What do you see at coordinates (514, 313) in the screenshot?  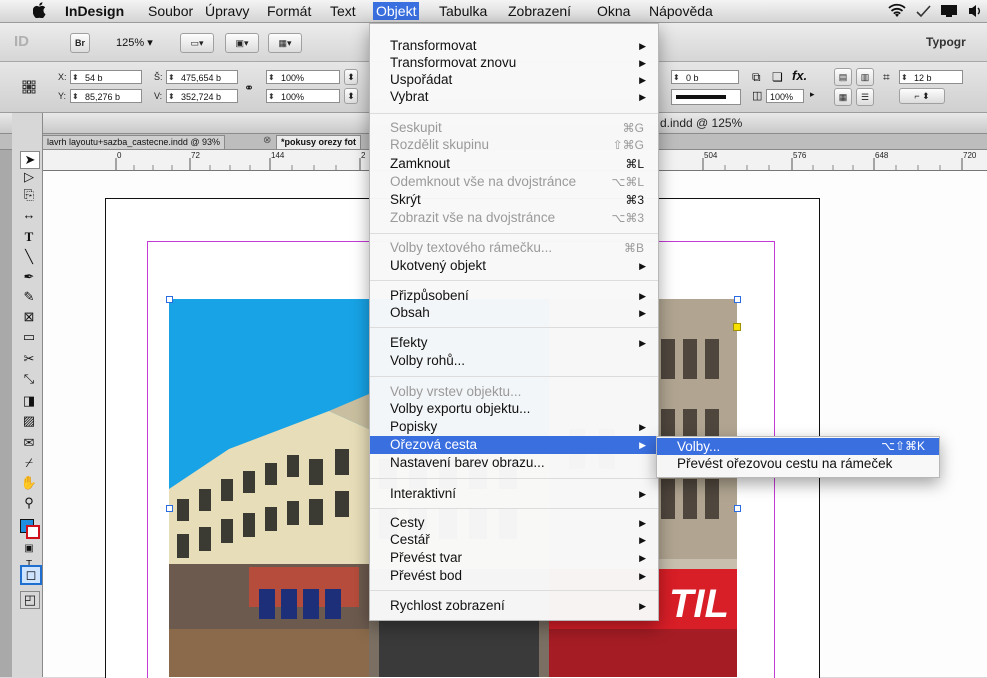 I see `menu-item-obsah: Obsah ▶` at bounding box center [514, 313].